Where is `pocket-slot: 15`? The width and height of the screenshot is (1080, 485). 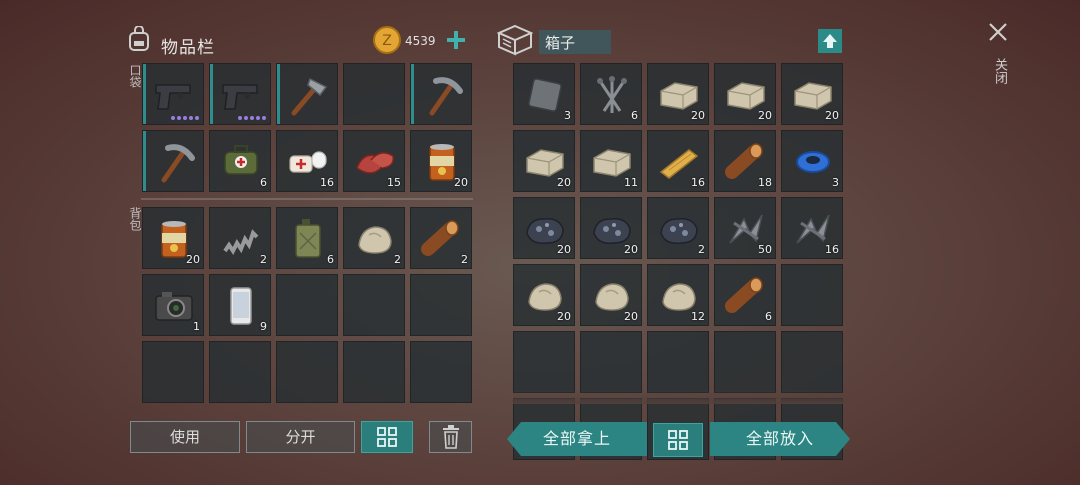
pocket-slot: 15 is located at coordinates (374, 161).